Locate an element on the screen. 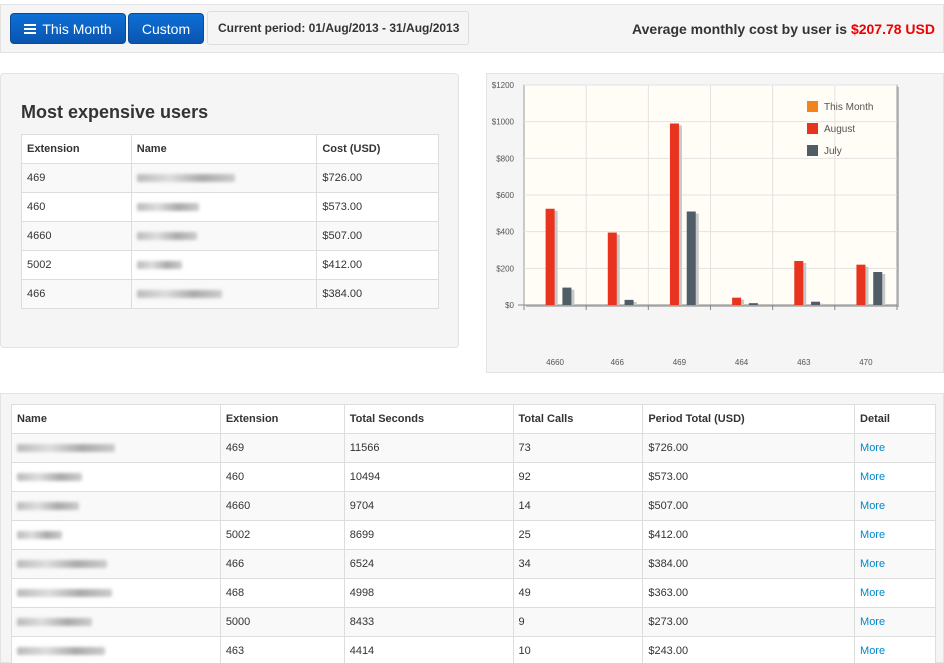 The height and width of the screenshot is (663, 944). average-cost-value: $207.78 USD is located at coordinates (892, 29).